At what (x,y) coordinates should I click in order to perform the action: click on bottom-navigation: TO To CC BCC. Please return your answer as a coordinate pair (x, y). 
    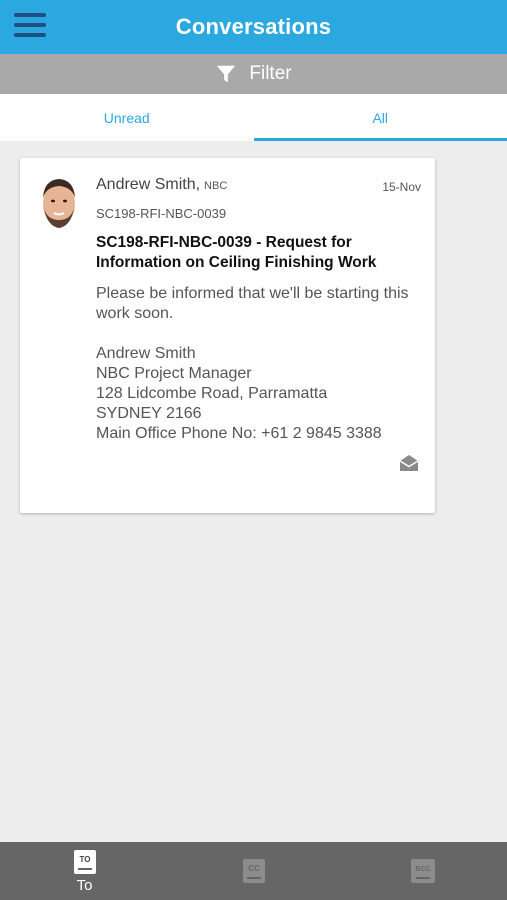
    Looking at the image, I should click on (253, 871).